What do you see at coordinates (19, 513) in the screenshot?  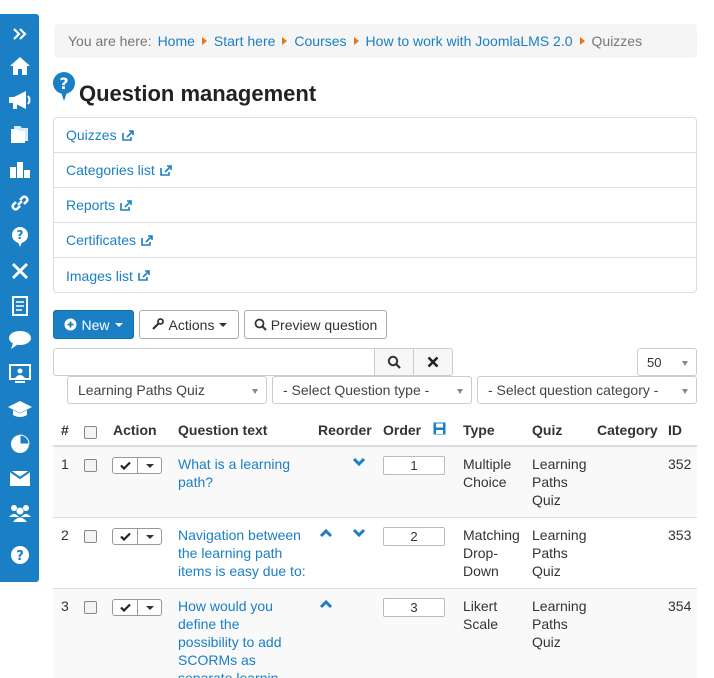 I see `users-icon` at bounding box center [19, 513].